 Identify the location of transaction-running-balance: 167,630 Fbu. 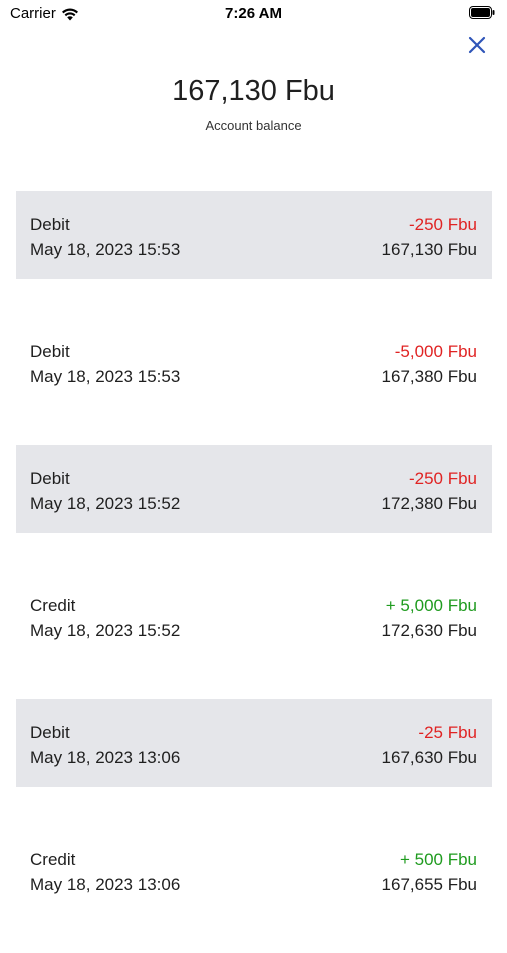
(429, 757).